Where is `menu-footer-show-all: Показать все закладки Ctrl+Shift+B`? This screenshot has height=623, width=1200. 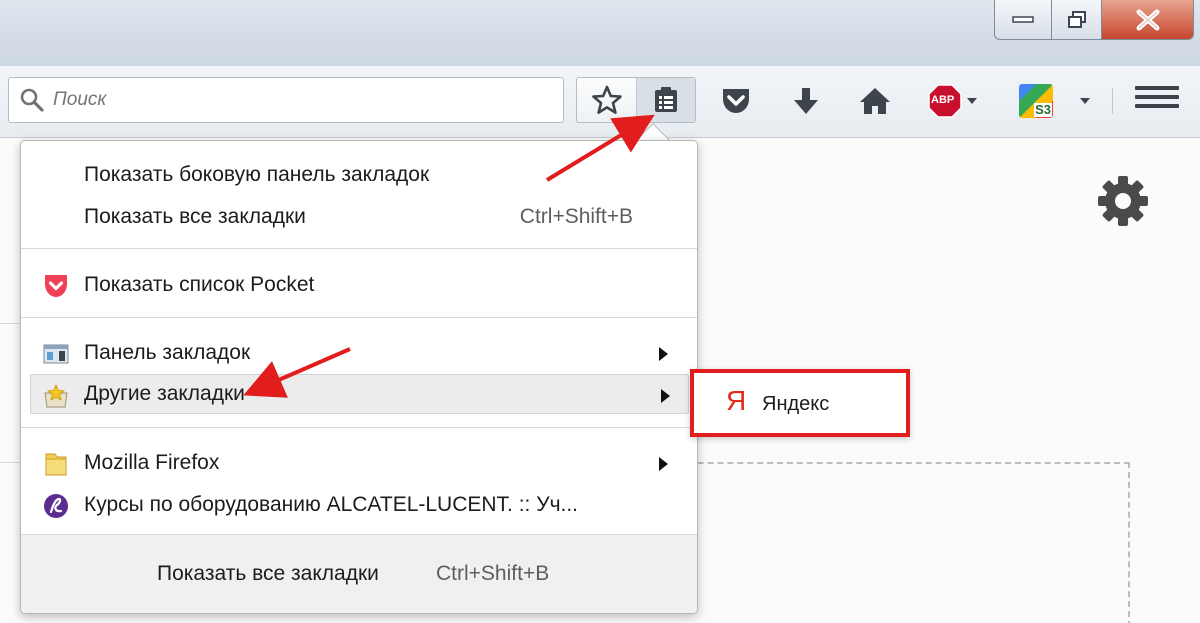 menu-footer-show-all: Показать все закладки Ctrl+Shift+B is located at coordinates (359, 573).